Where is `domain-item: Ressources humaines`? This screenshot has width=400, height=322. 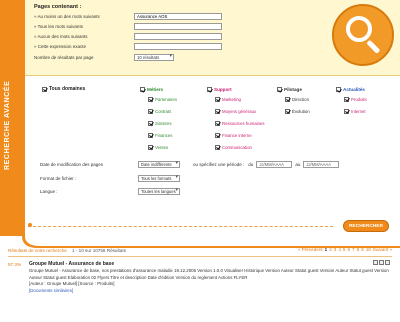
domain-item: Ressources humaines is located at coordinates (236, 123).